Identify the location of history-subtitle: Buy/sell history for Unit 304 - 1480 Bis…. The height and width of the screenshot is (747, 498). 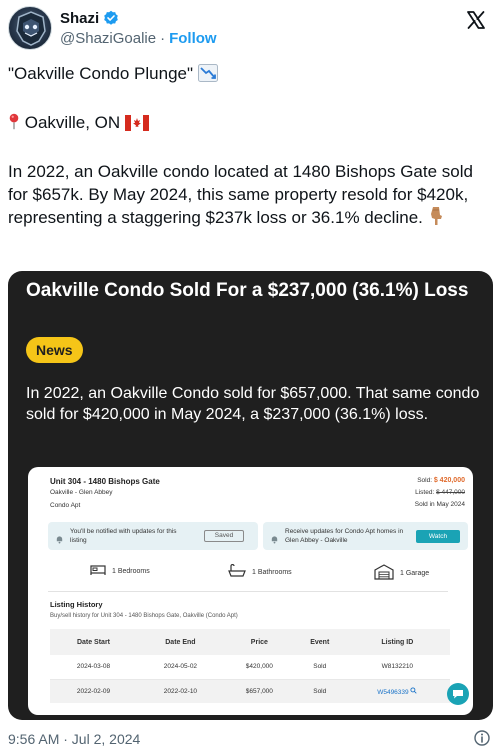
(144, 616).